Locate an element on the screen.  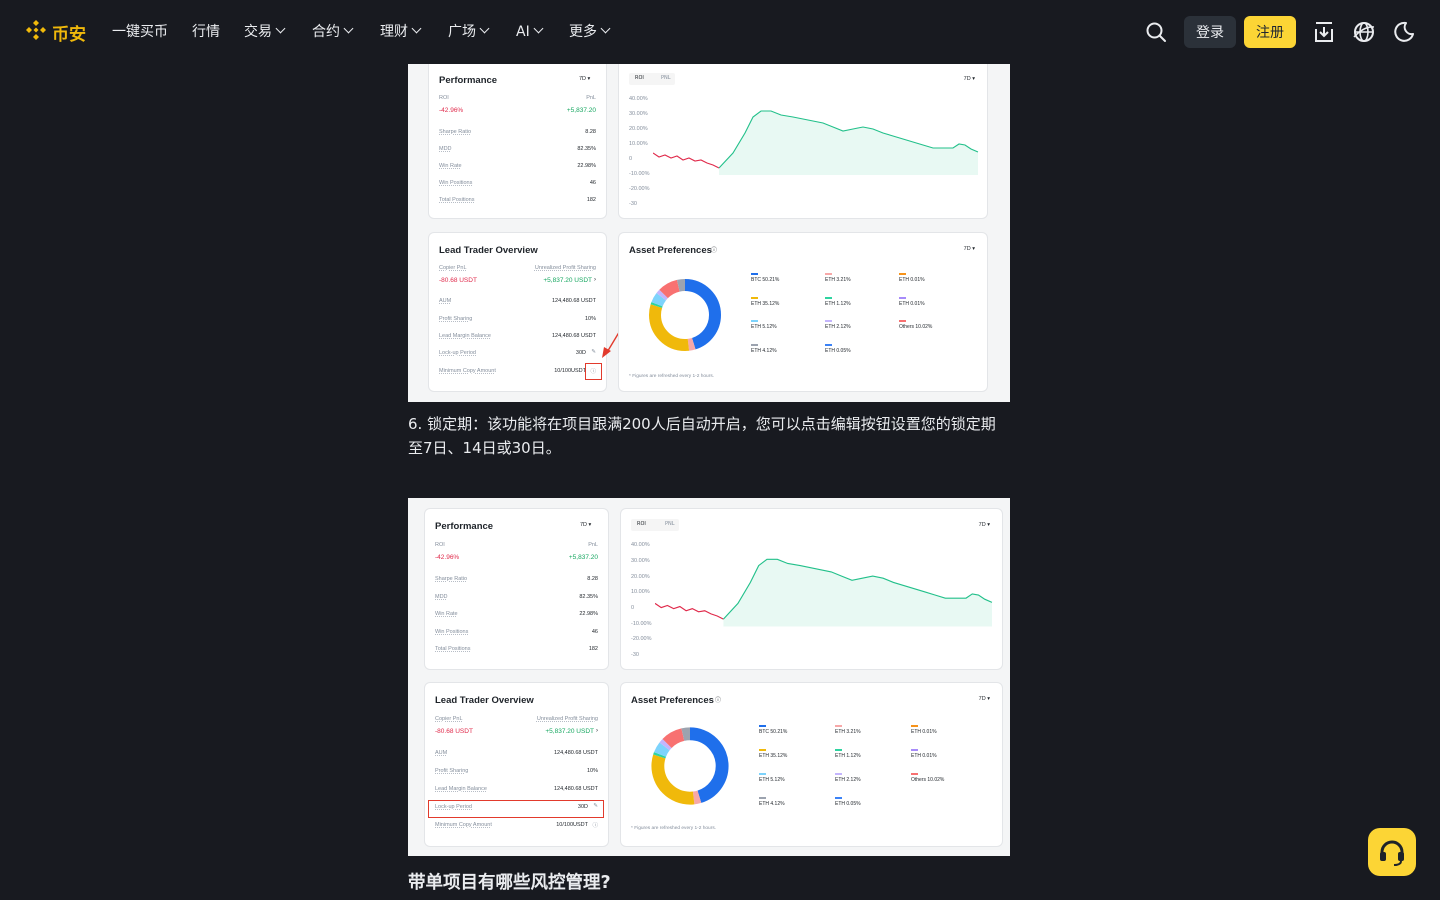
download-icon is located at coordinates (1324, 32).